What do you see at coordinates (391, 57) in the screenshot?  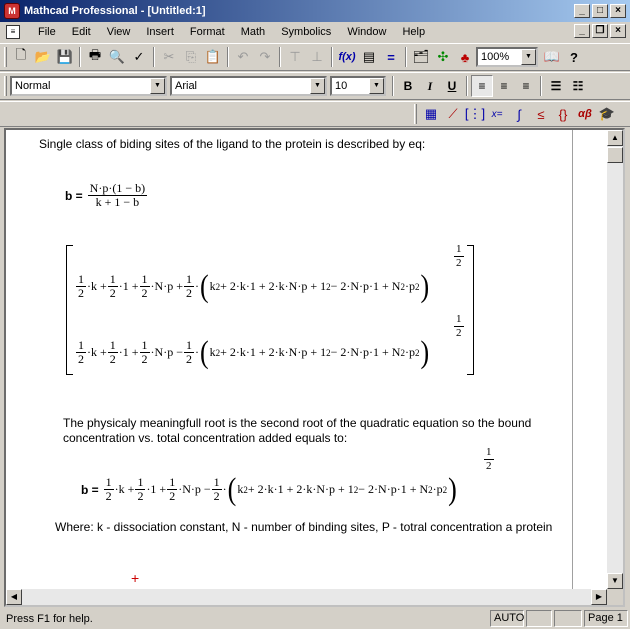 I see `calculate-icon: =` at bounding box center [391, 57].